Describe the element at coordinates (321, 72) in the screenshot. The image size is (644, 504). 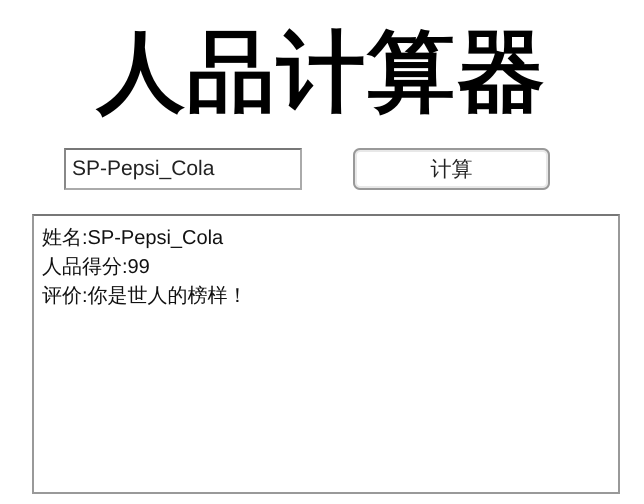
I see `app-title: 人品计算器` at that location.